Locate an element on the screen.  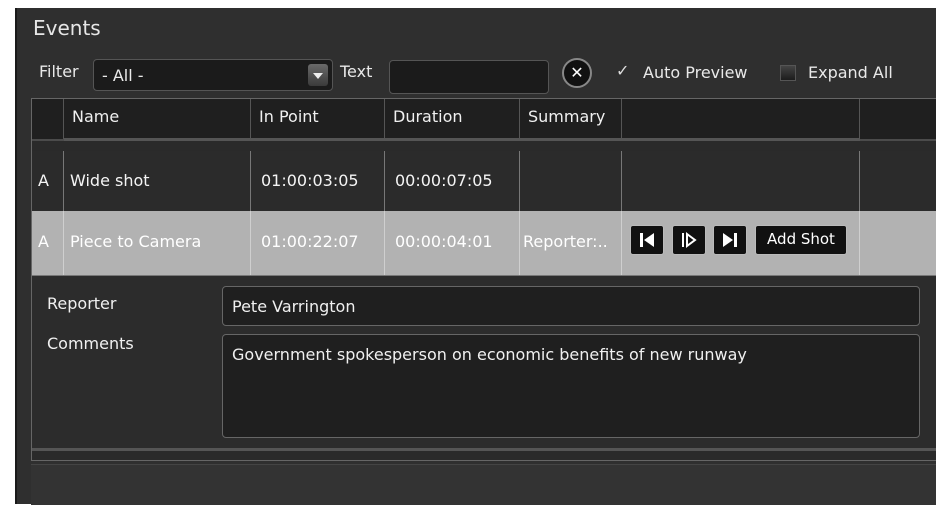
reporter-label: Reporter is located at coordinates (82, 303).